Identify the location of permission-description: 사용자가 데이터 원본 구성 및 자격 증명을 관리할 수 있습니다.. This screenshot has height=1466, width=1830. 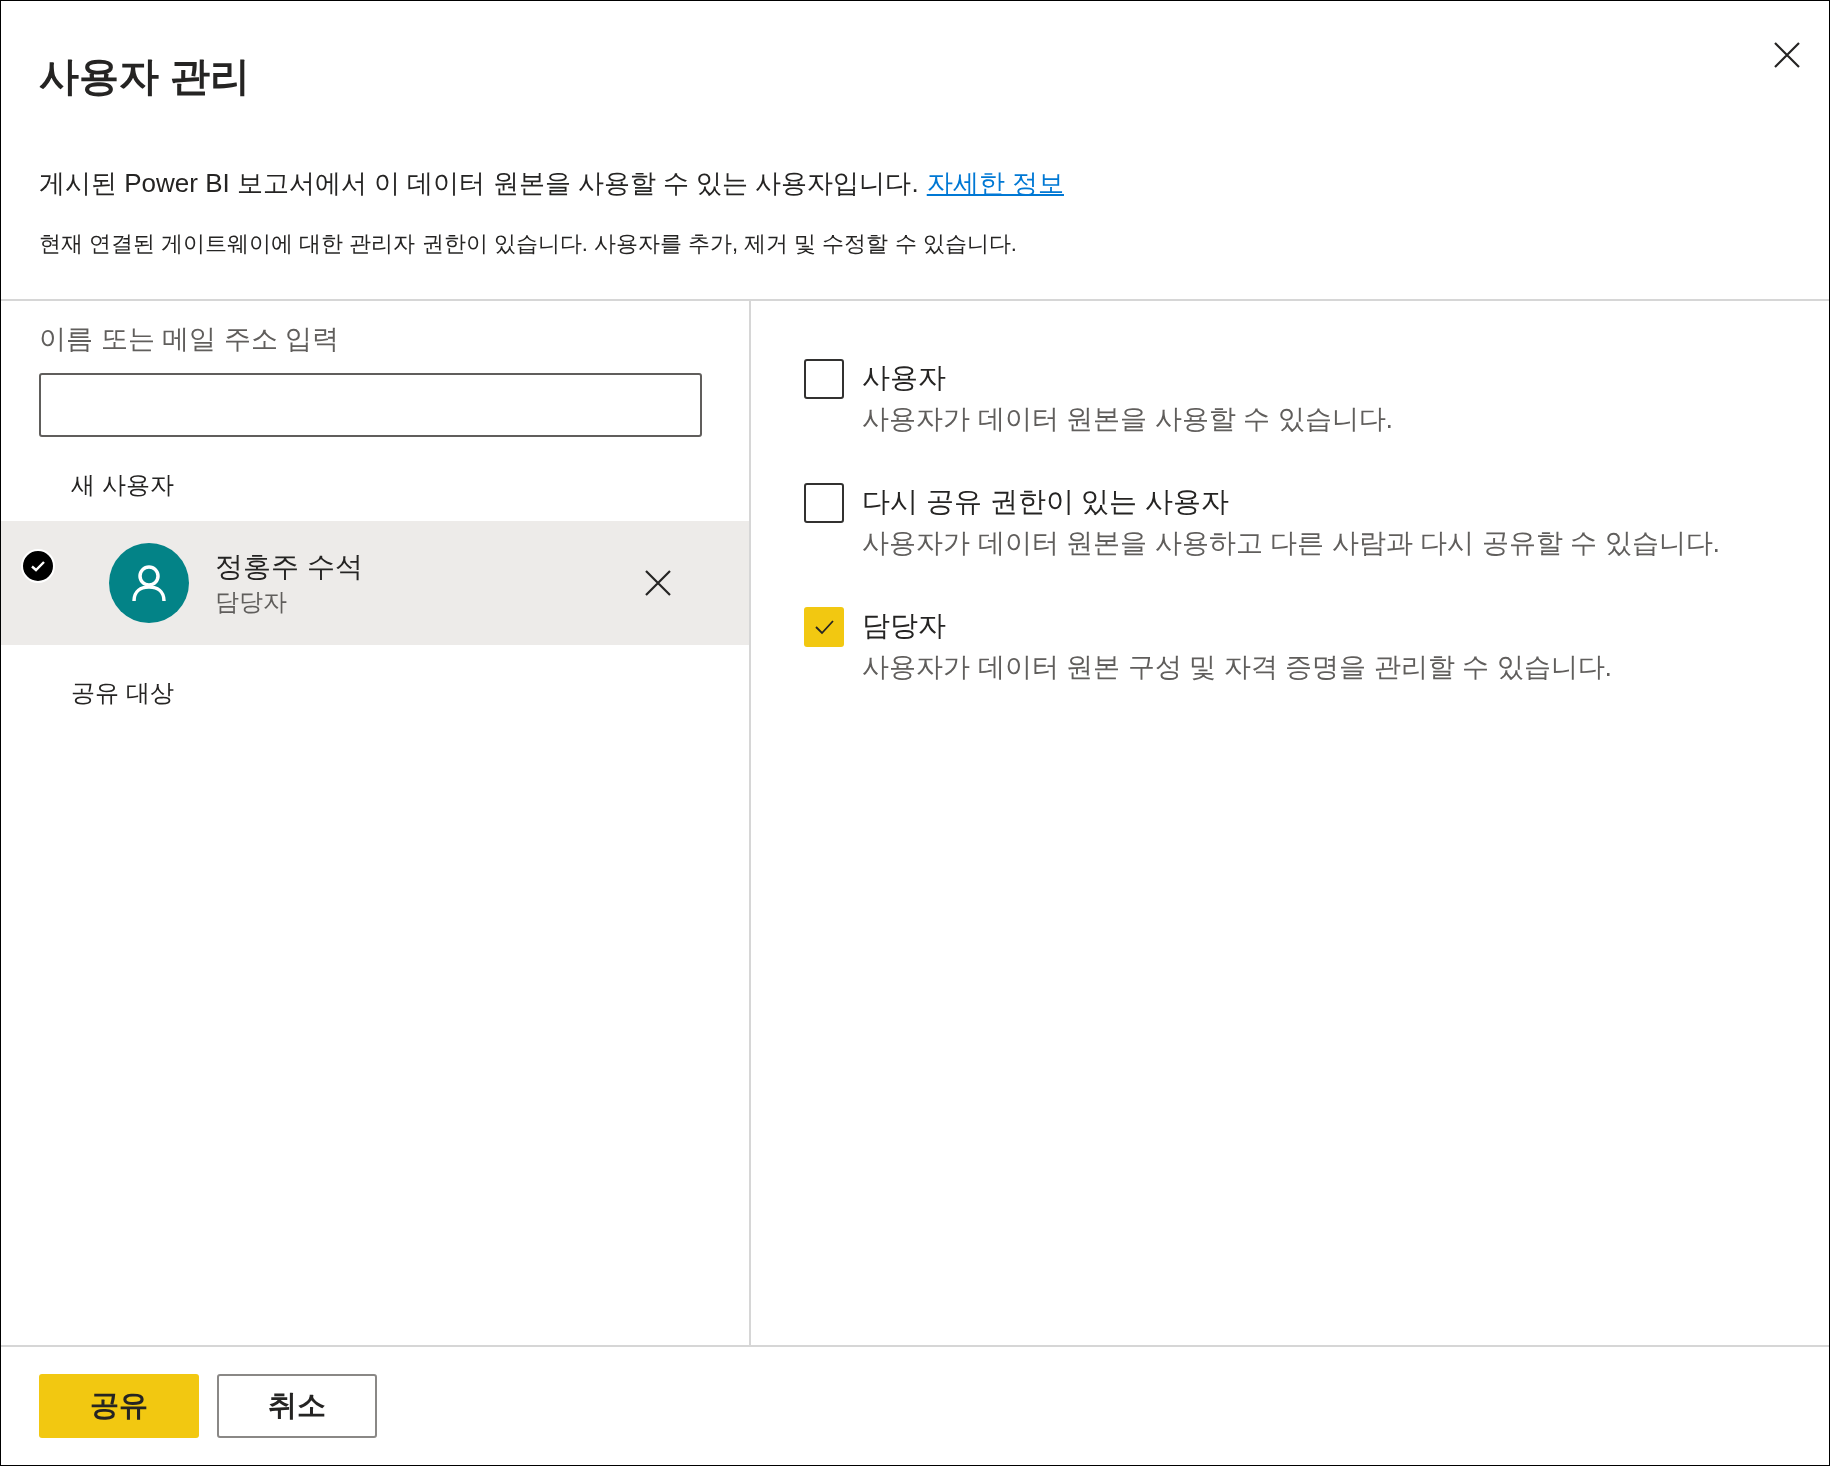
(1237, 667).